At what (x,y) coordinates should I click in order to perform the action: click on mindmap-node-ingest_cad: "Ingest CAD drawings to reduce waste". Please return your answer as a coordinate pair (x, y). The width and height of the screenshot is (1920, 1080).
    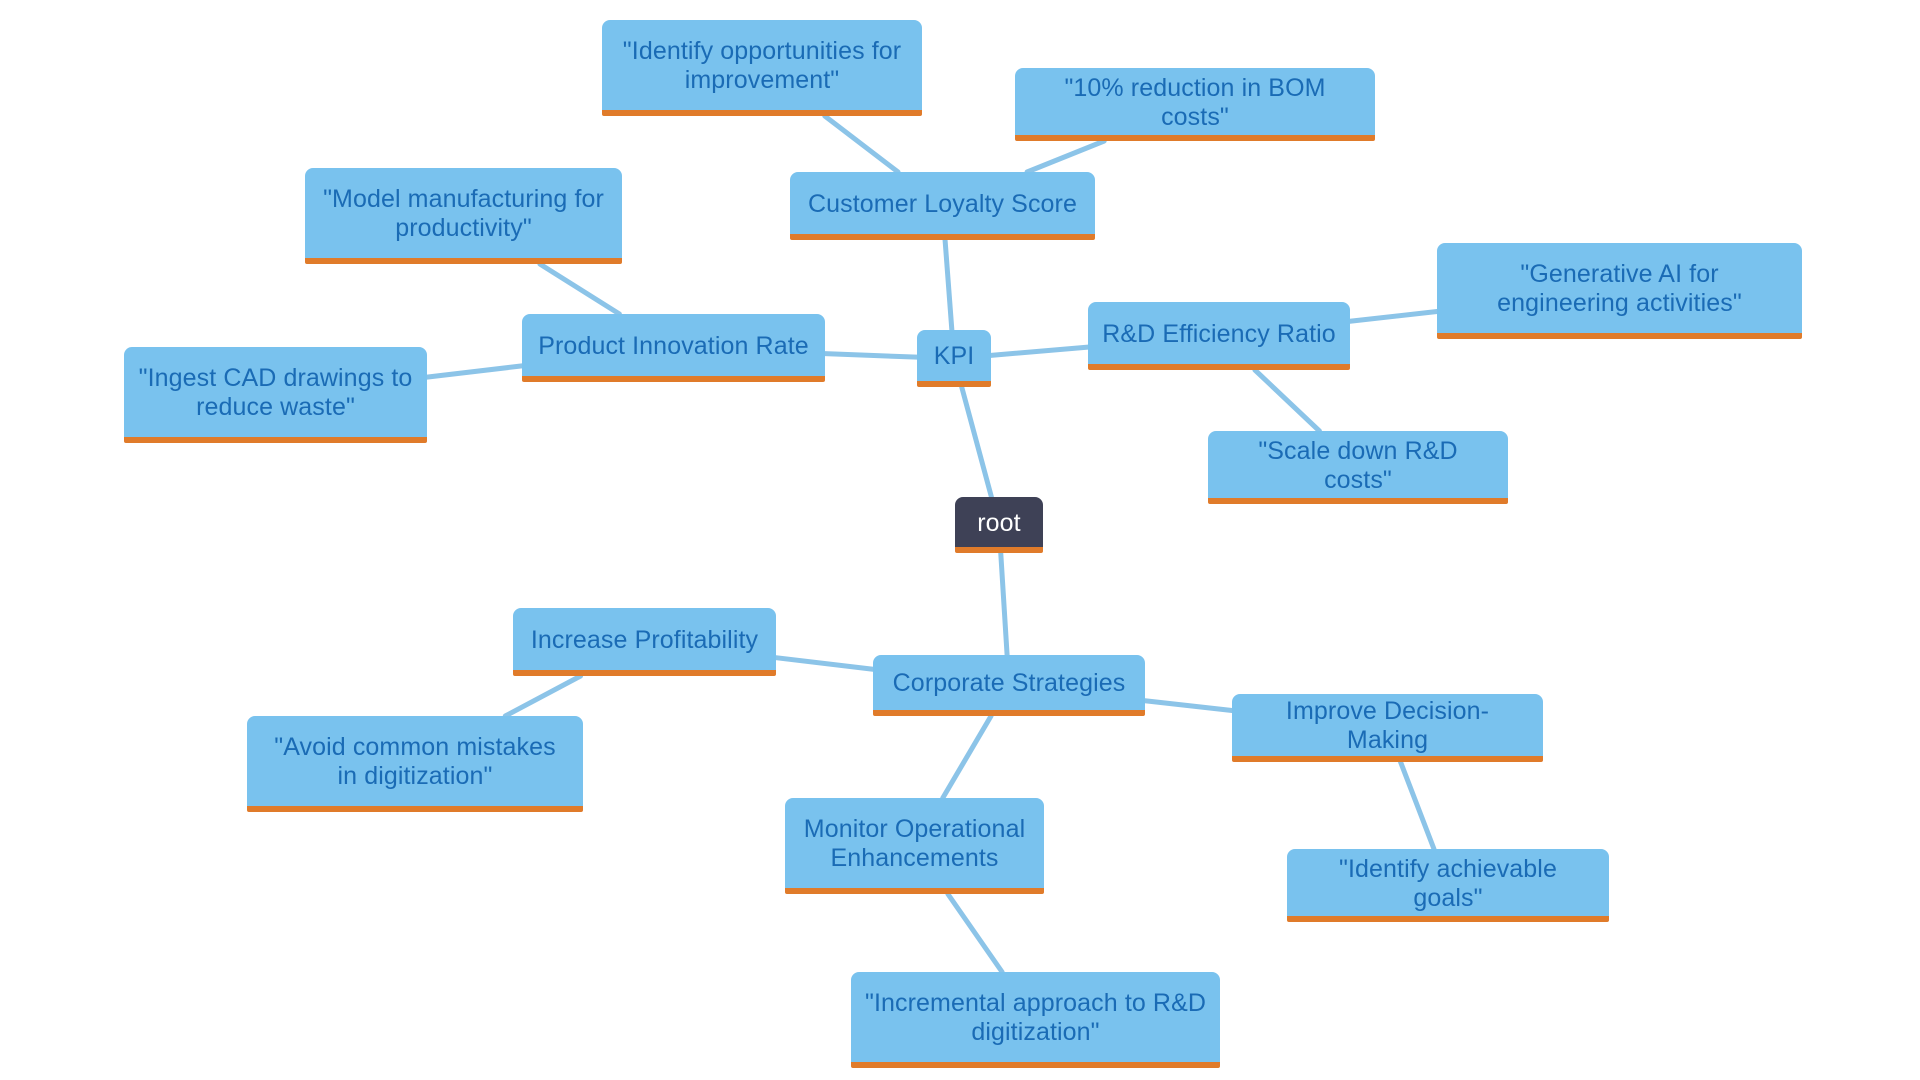
    Looking at the image, I should click on (275, 395).